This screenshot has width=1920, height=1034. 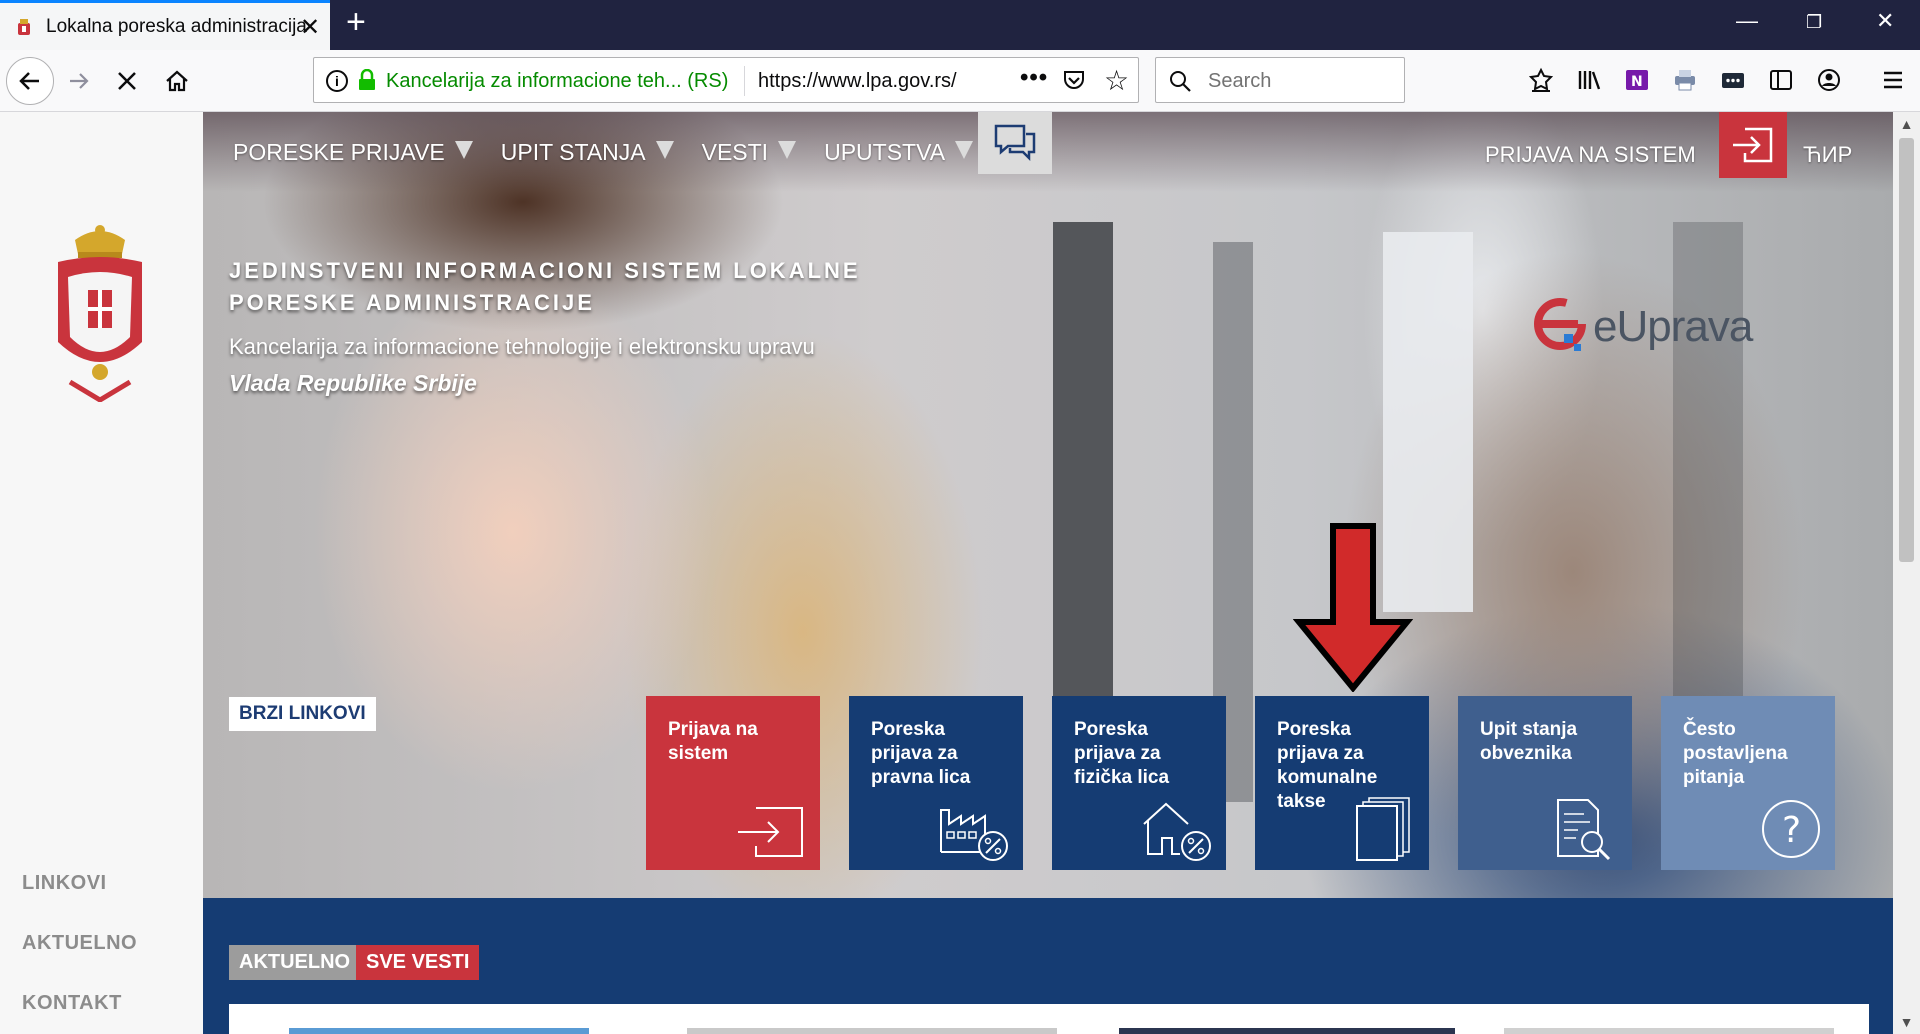 I want to click on login-arrow-icon, so click(x=1753, y=145).